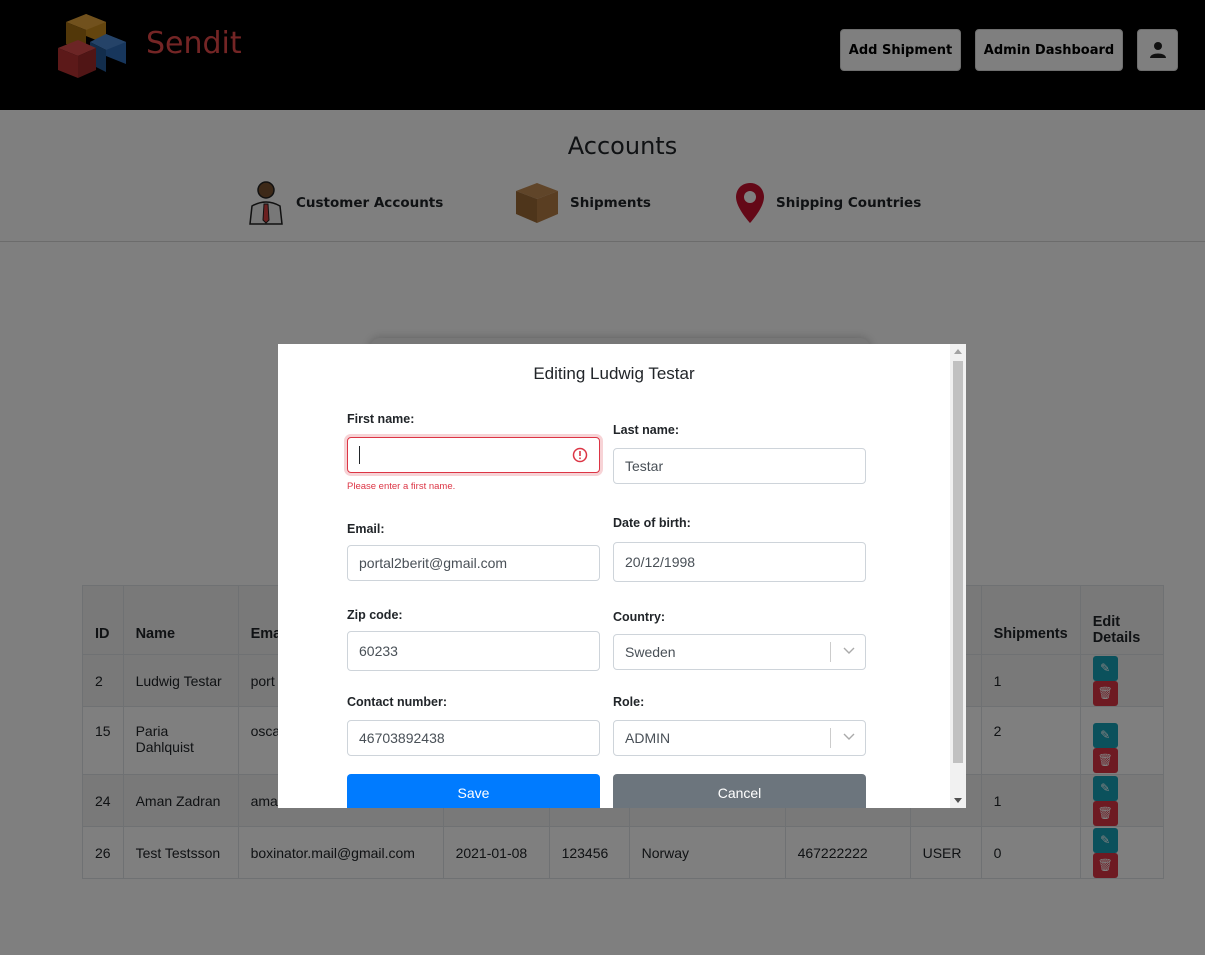 The image size is (1205, 955). What do you see at coordinates (739, 791) in the screenshot?
I see `cancel-button: Cancel` at bounding box center [739, 791].